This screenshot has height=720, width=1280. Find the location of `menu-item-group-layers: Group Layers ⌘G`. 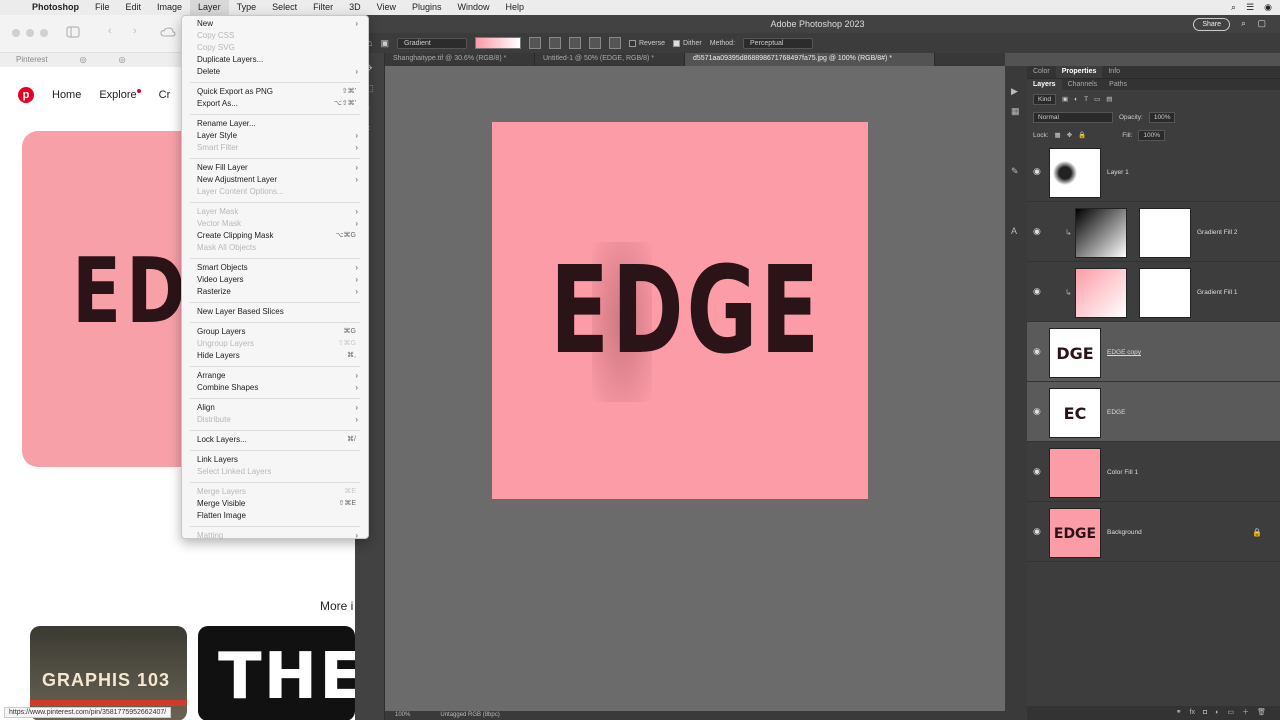

menu-item-group-layers: Group Layers ⌘G is located at coordinates (275, 332).